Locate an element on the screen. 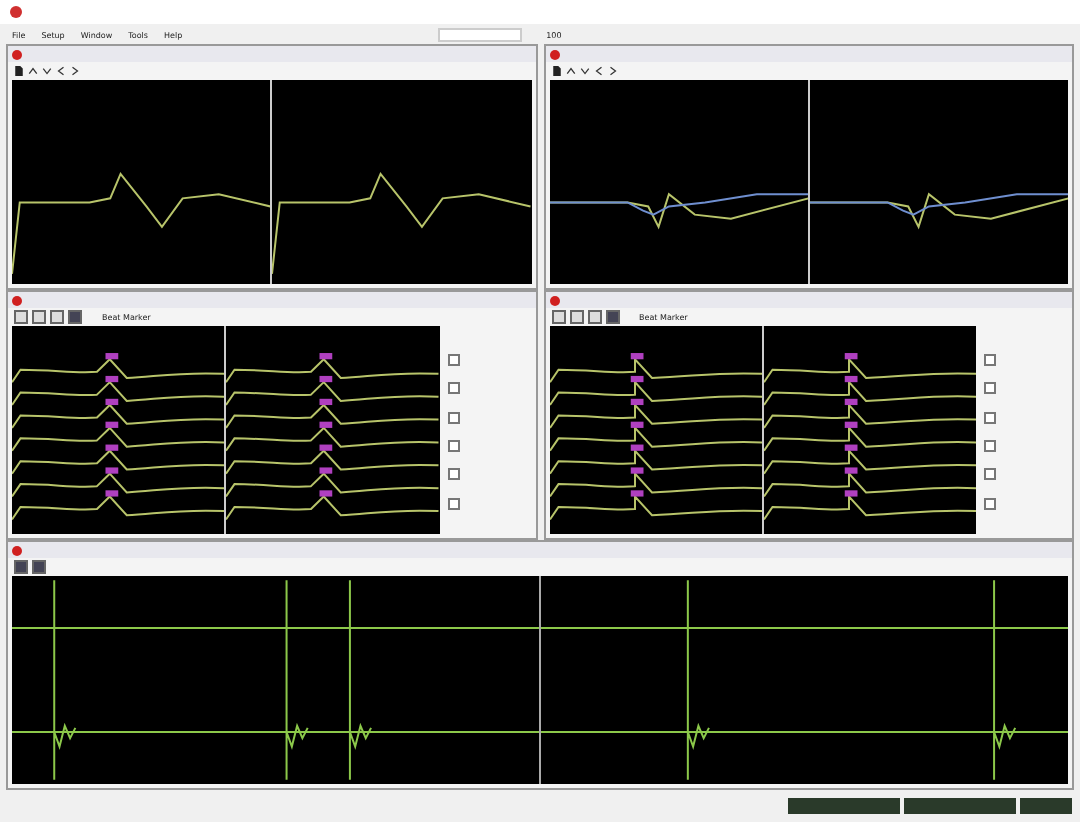 Image resolution: width=1080 pixels, height=822 pixels. app-icon is located at coordinates (16, 12).